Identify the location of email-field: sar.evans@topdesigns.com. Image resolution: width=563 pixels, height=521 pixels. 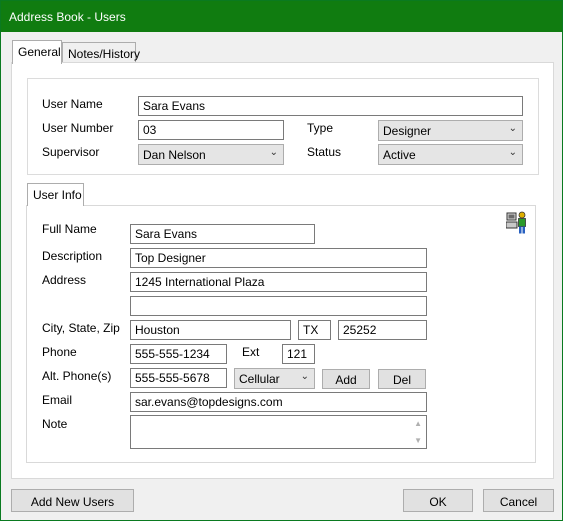
(278, 402).